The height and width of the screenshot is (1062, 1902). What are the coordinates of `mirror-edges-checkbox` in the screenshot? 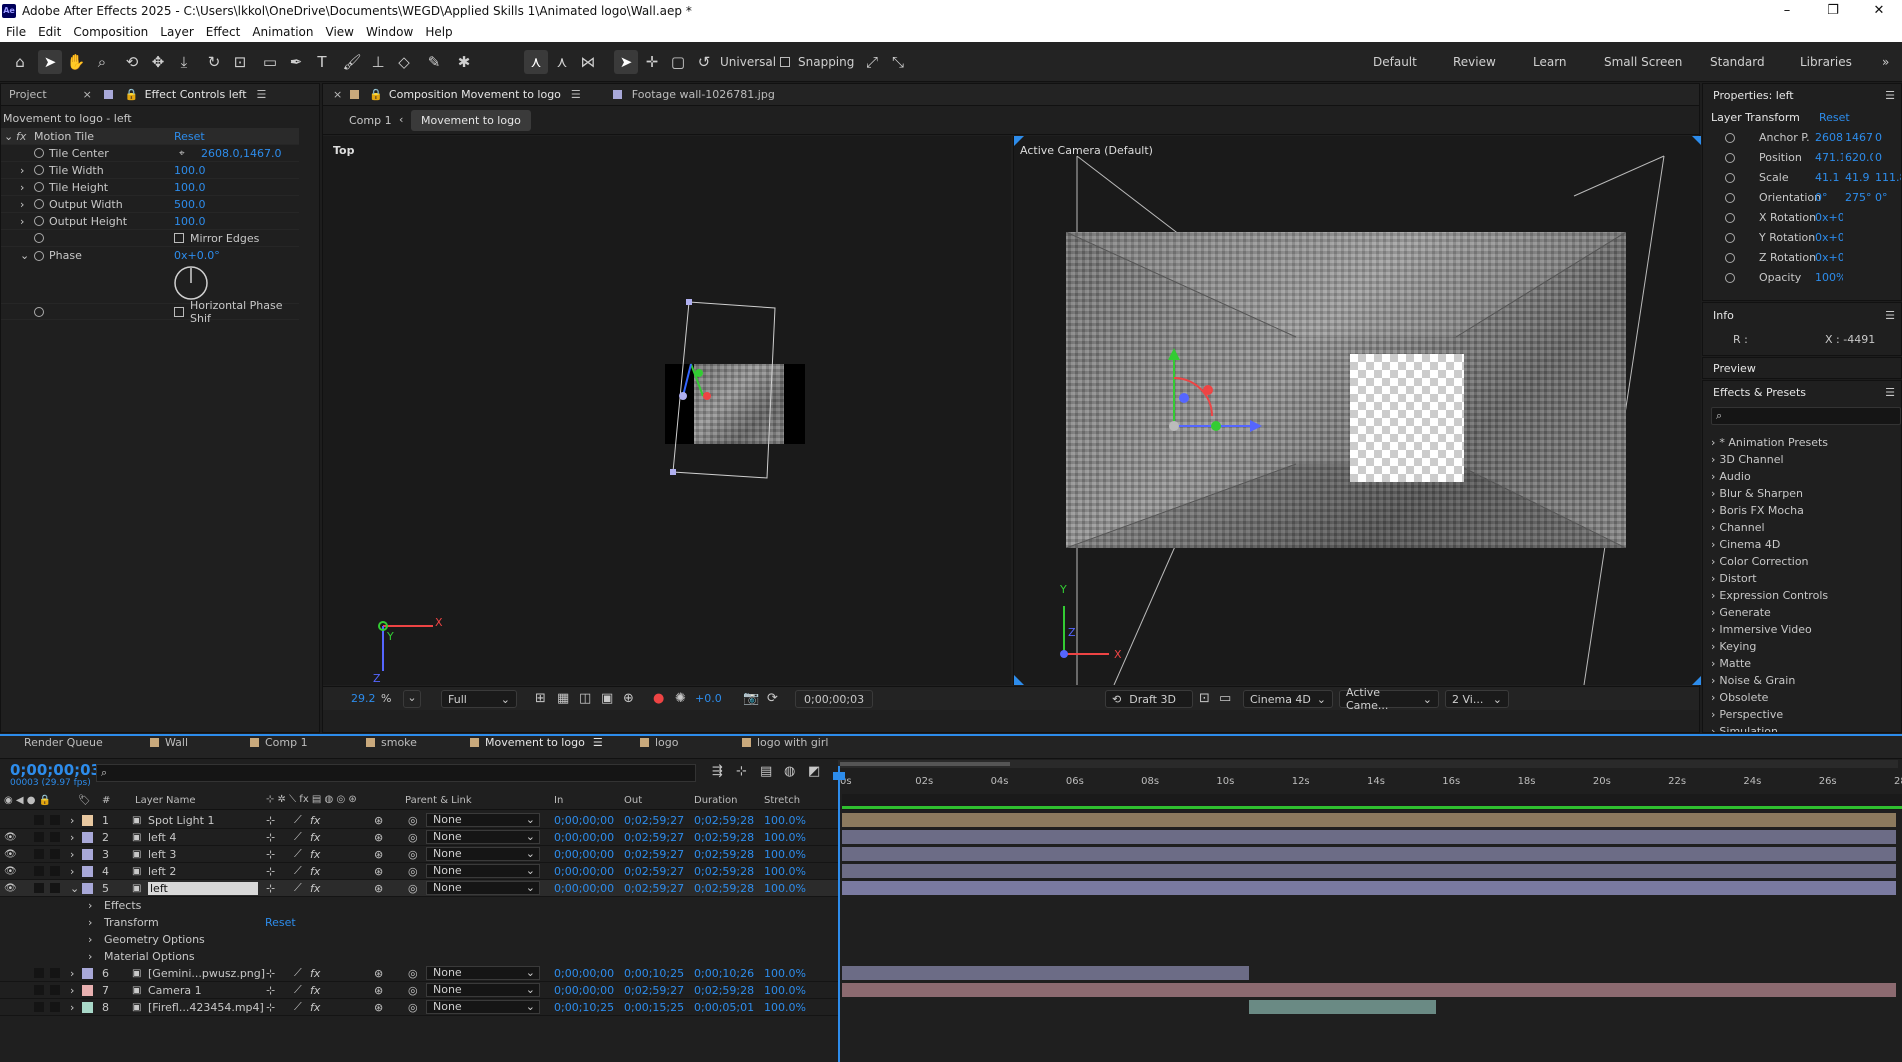 It's located at (179, 238).